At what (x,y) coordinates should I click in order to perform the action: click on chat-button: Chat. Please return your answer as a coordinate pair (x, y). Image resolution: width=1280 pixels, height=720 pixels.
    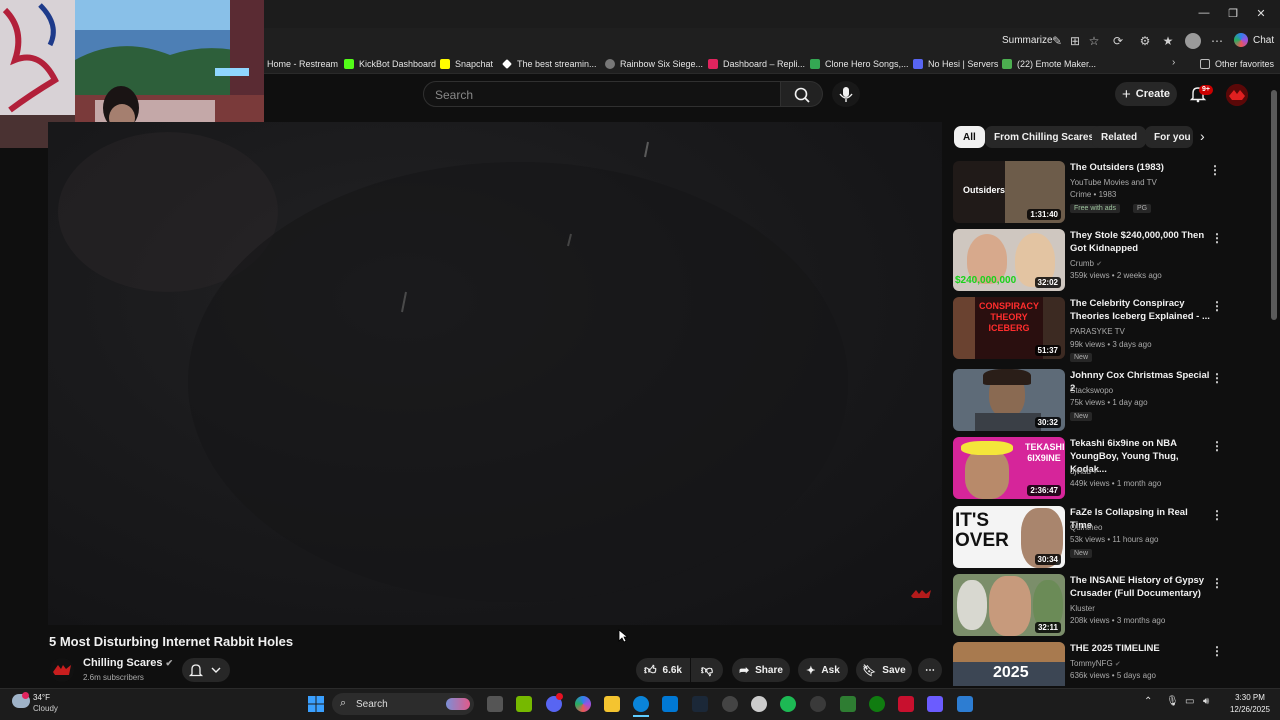
    Looking at the image, I should click on (1263, 40).